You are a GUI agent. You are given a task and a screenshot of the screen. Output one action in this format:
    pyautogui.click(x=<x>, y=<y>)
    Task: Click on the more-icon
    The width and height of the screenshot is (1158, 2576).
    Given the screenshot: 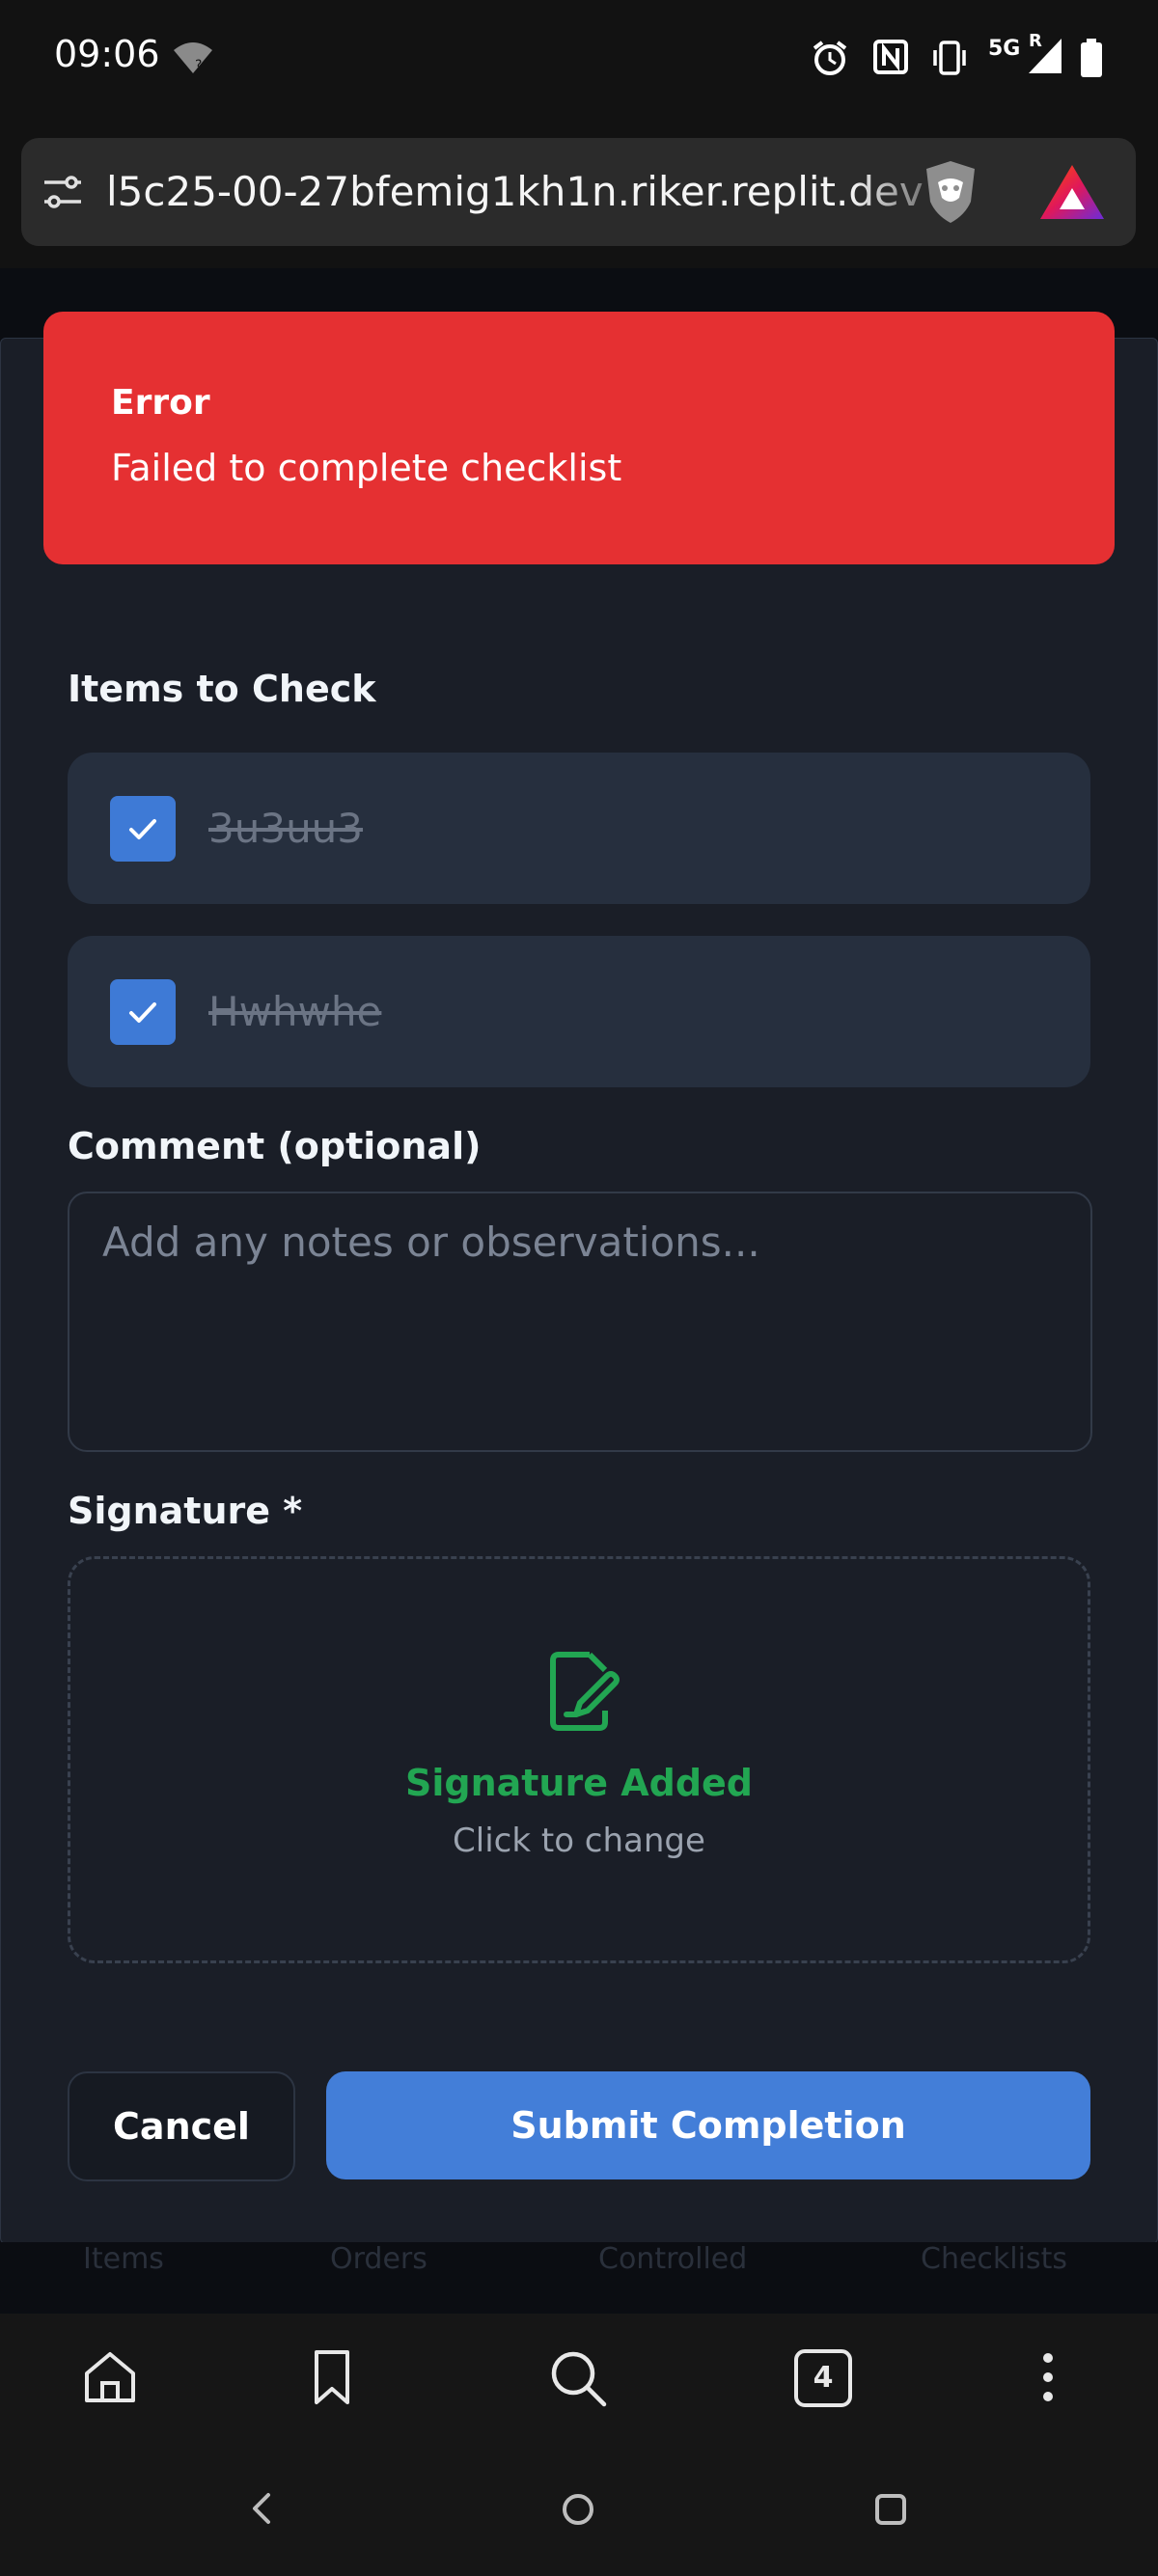 What is the action you would take?
    pyautogui.click(x=1048, y=2379)
    